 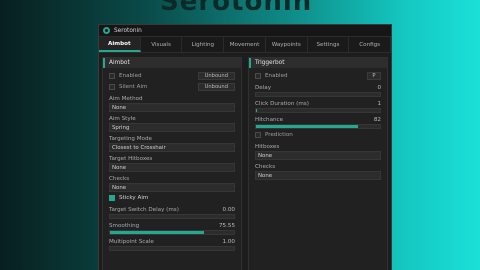 What do you see at coordinates (228, 241) in the screenshot?
I see `multipoint-scale-value: 1.00` at bounding box center [228, 241].